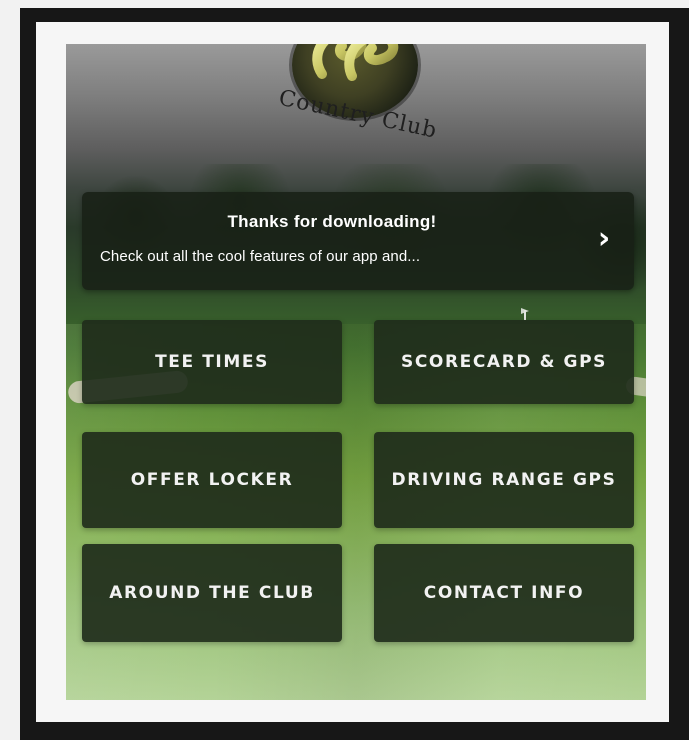 The height and width of the screenshot is (740, 689). Describe the element at coordinates (356, 103) in the screenshot. I see `club-logo: Country Club` at that location.